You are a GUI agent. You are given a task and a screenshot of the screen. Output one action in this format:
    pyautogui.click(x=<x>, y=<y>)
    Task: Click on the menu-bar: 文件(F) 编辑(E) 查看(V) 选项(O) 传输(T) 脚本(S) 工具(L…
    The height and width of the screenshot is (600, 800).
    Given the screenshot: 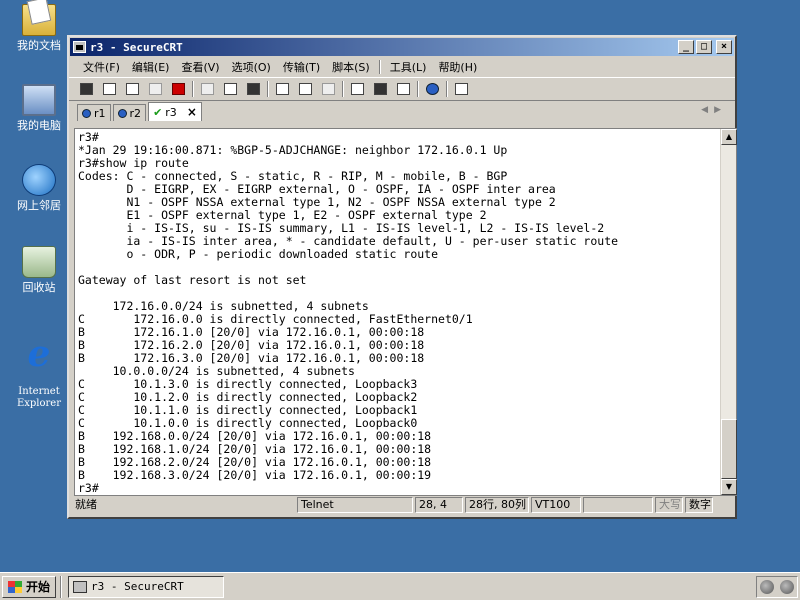 What is the action you would take?
    pyautogui.click(x=402, y=67)
    